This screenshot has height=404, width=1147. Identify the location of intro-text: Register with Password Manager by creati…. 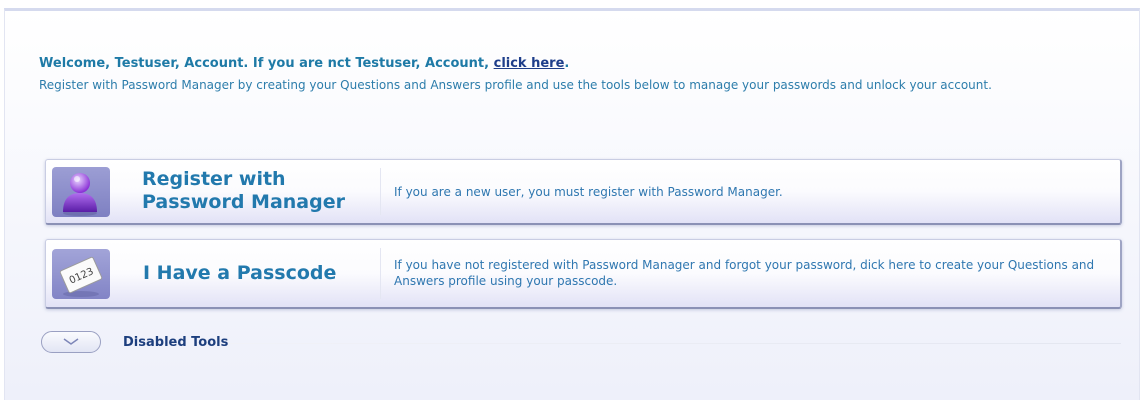
(515, 85).